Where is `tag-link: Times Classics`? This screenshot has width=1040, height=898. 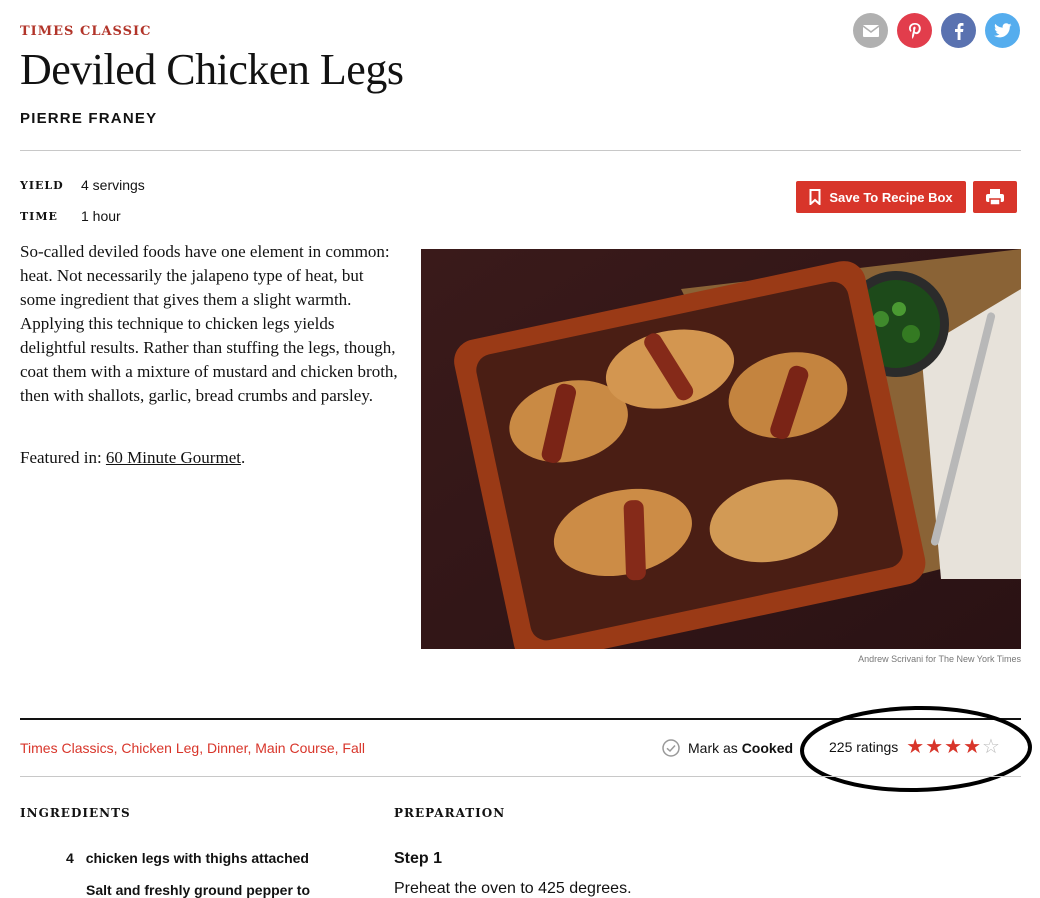 tag-link: Times Classics is located at coordinates (67, 748).